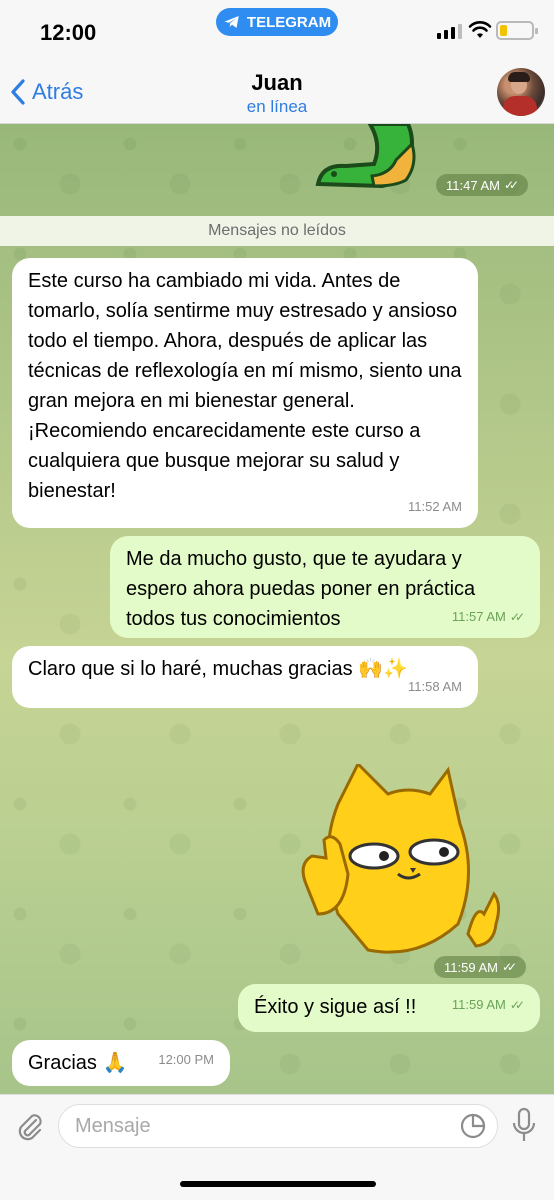 This screenshot has height=1200, width=554. I want to click on message-meta: 11:52 AM, so click(435, 507).